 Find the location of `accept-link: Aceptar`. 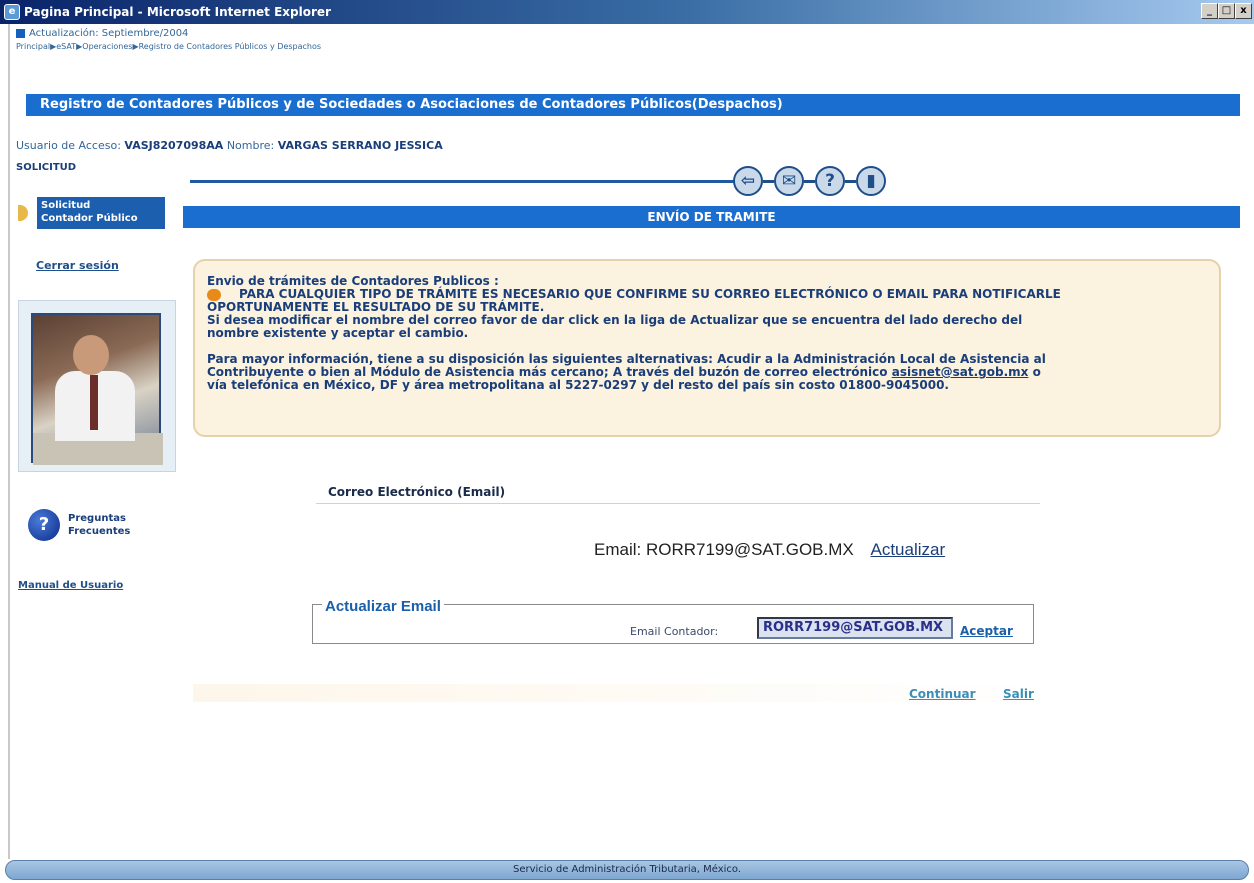

accept-link: Aceptar is located at coordinates (986, 631).